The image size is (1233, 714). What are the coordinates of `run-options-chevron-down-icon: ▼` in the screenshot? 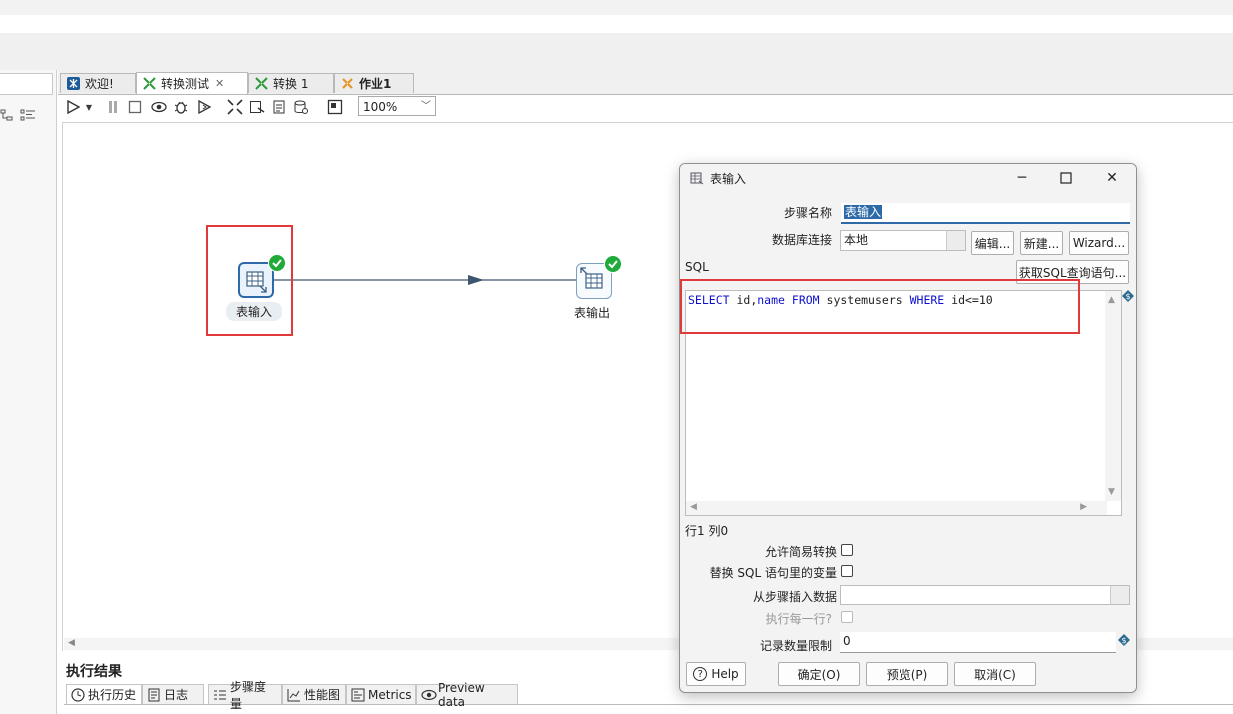 It's located at (89, 107).